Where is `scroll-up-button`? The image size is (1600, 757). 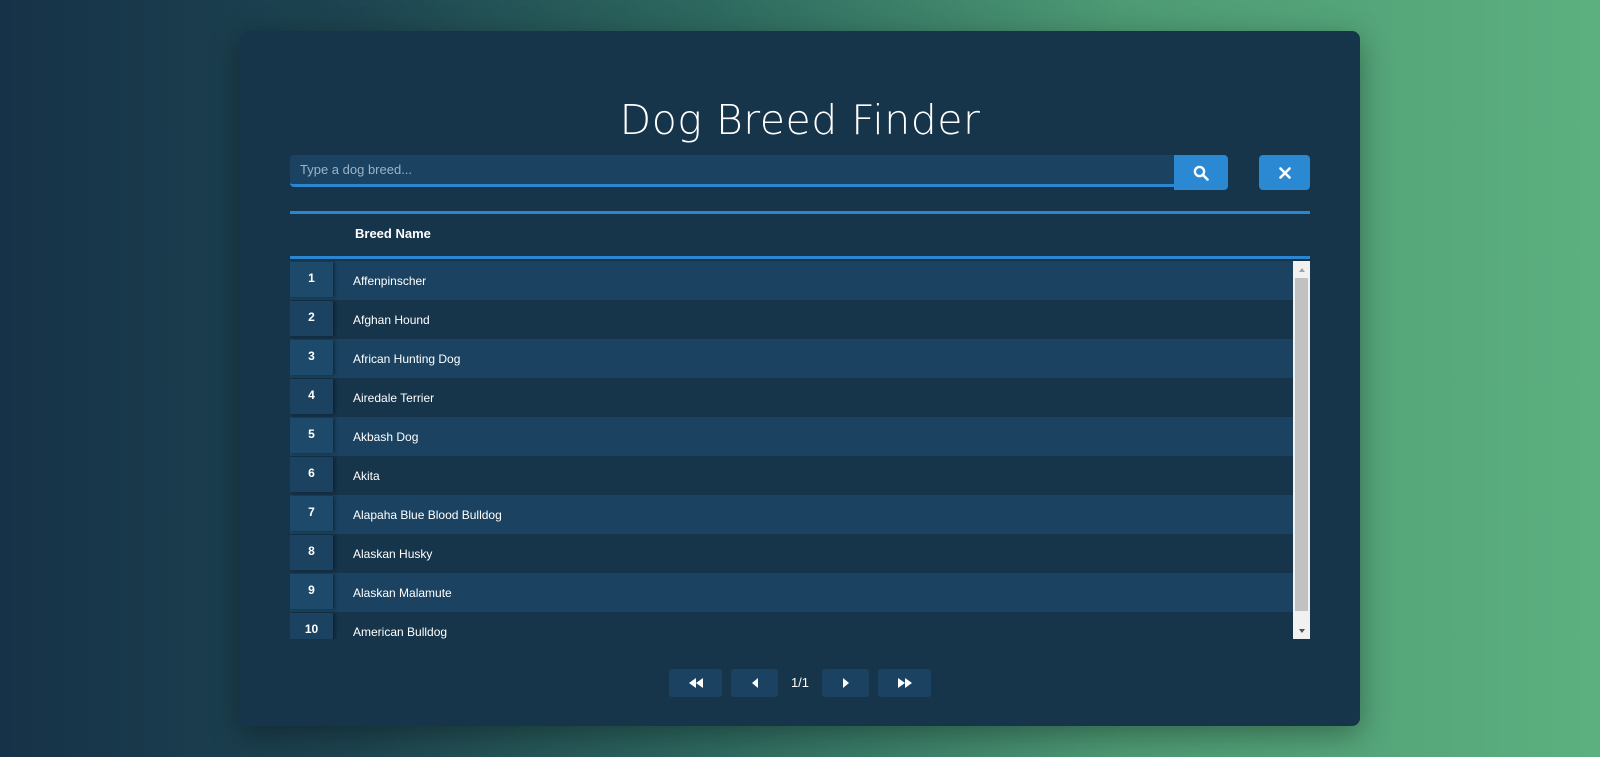
scroll-up-button is located at coordinates (1301, 269).